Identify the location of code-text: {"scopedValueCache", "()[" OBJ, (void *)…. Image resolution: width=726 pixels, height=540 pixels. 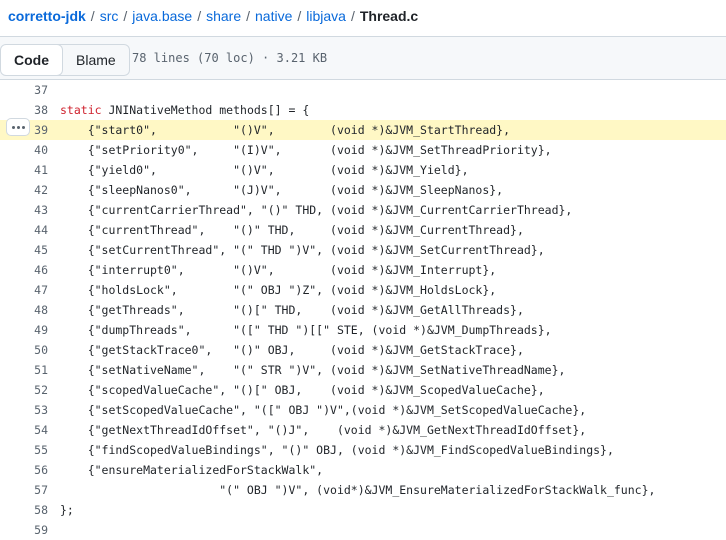
(302, 390).